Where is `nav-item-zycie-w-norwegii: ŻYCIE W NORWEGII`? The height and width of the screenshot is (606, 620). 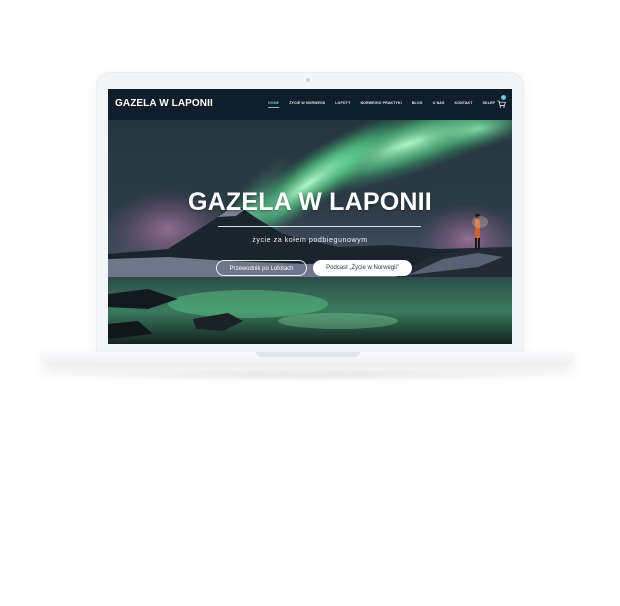 nav-item-zycie-w-norwegii: ŻYCIE W NORWEGII is located at coordinates (307, 103).